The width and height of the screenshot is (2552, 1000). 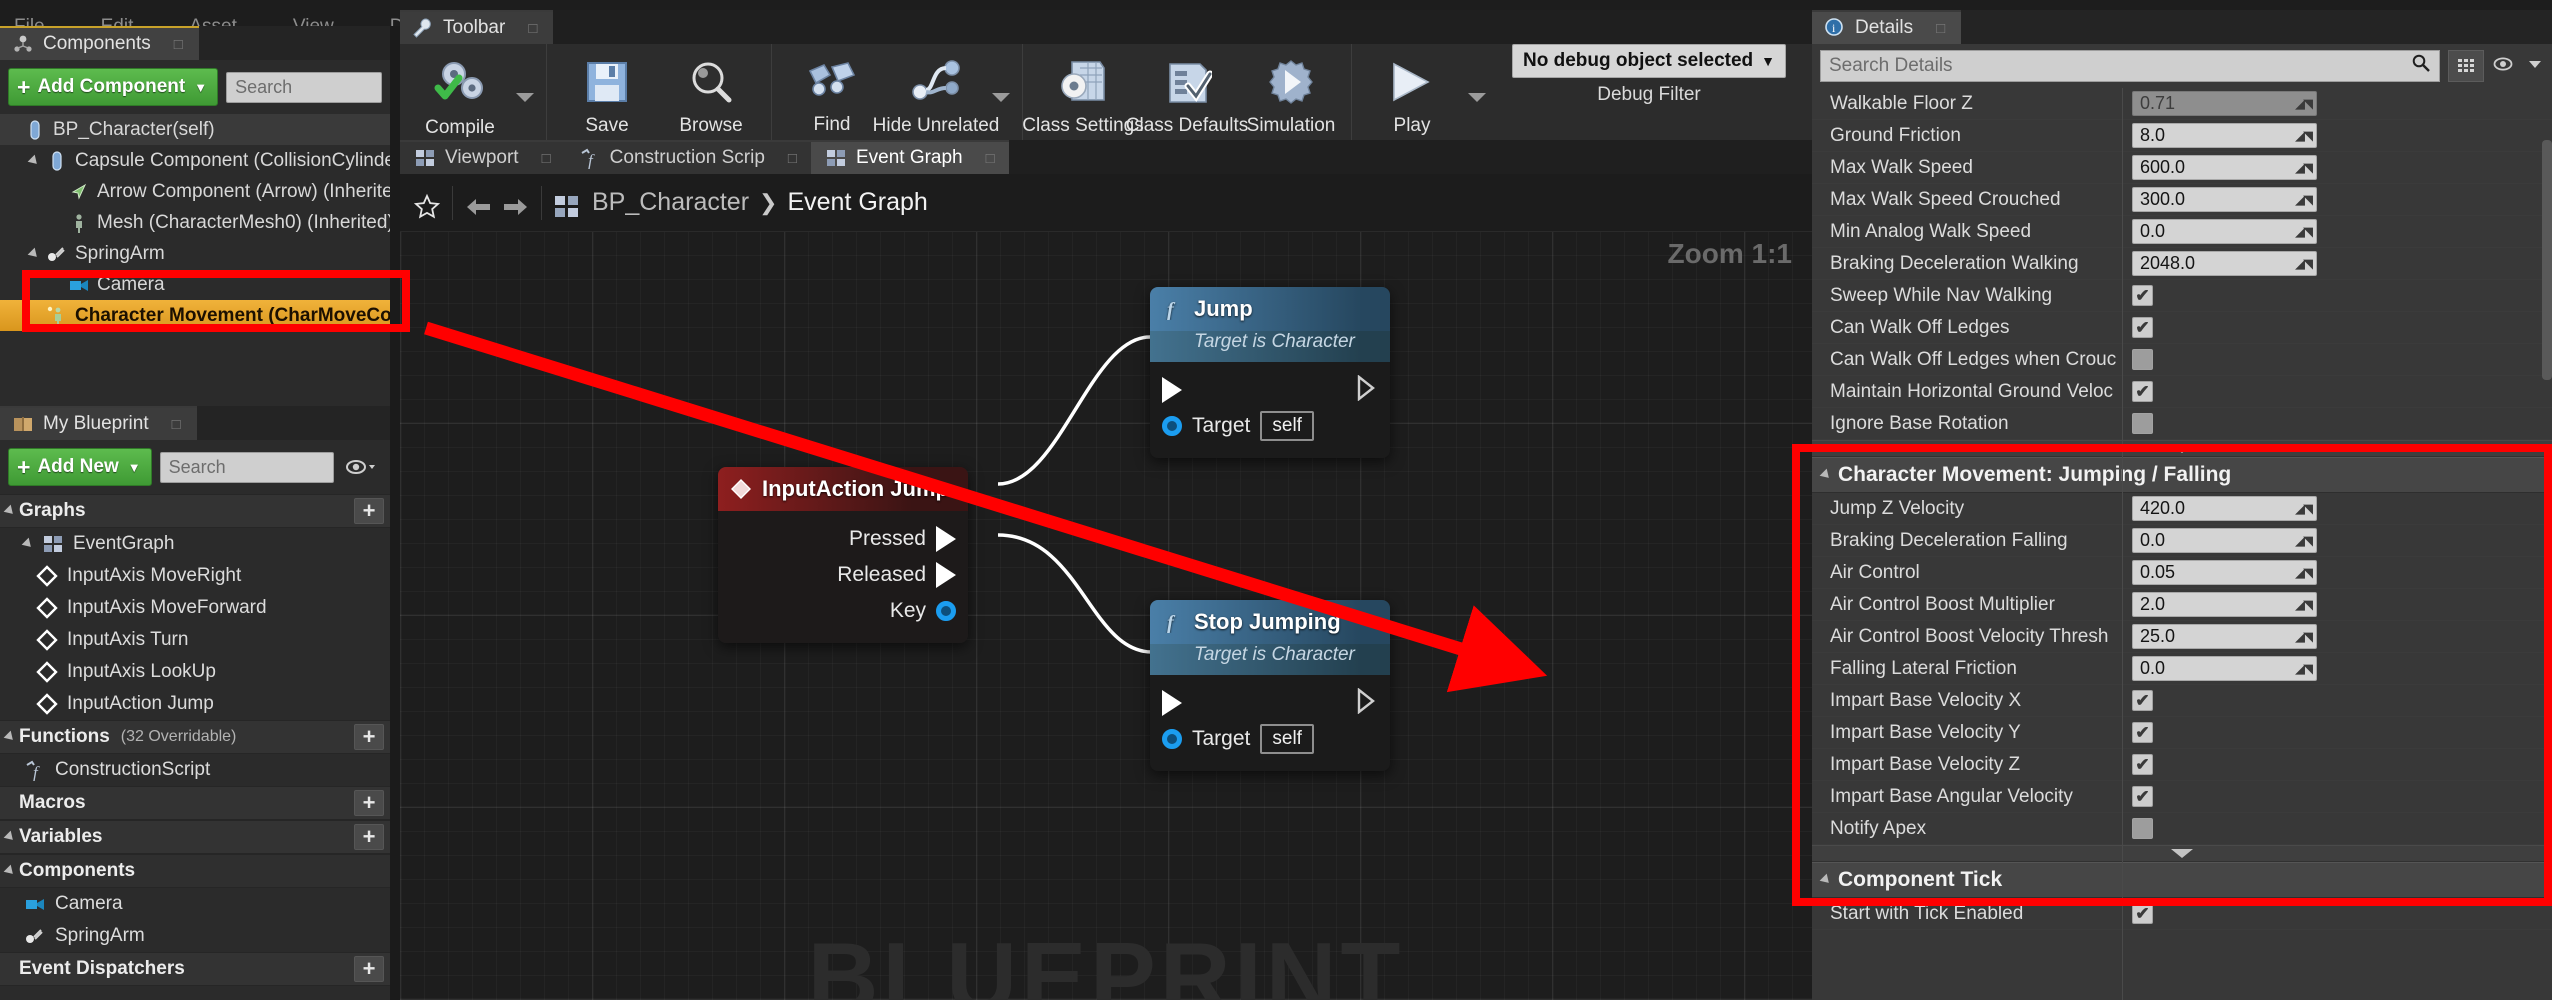 What do you see at coordinates (2182, 475) in the screenshot?
I see `category-header-jumping-falling: Character Movement: Jumping / Falling` at bounding box center [2182, 475].